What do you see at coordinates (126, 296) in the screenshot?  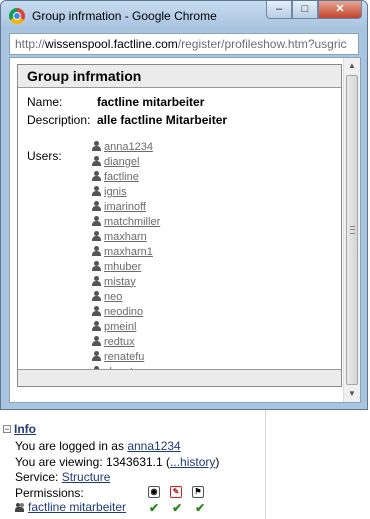 I see `list-item: neo` at bounding box center [126, 296].